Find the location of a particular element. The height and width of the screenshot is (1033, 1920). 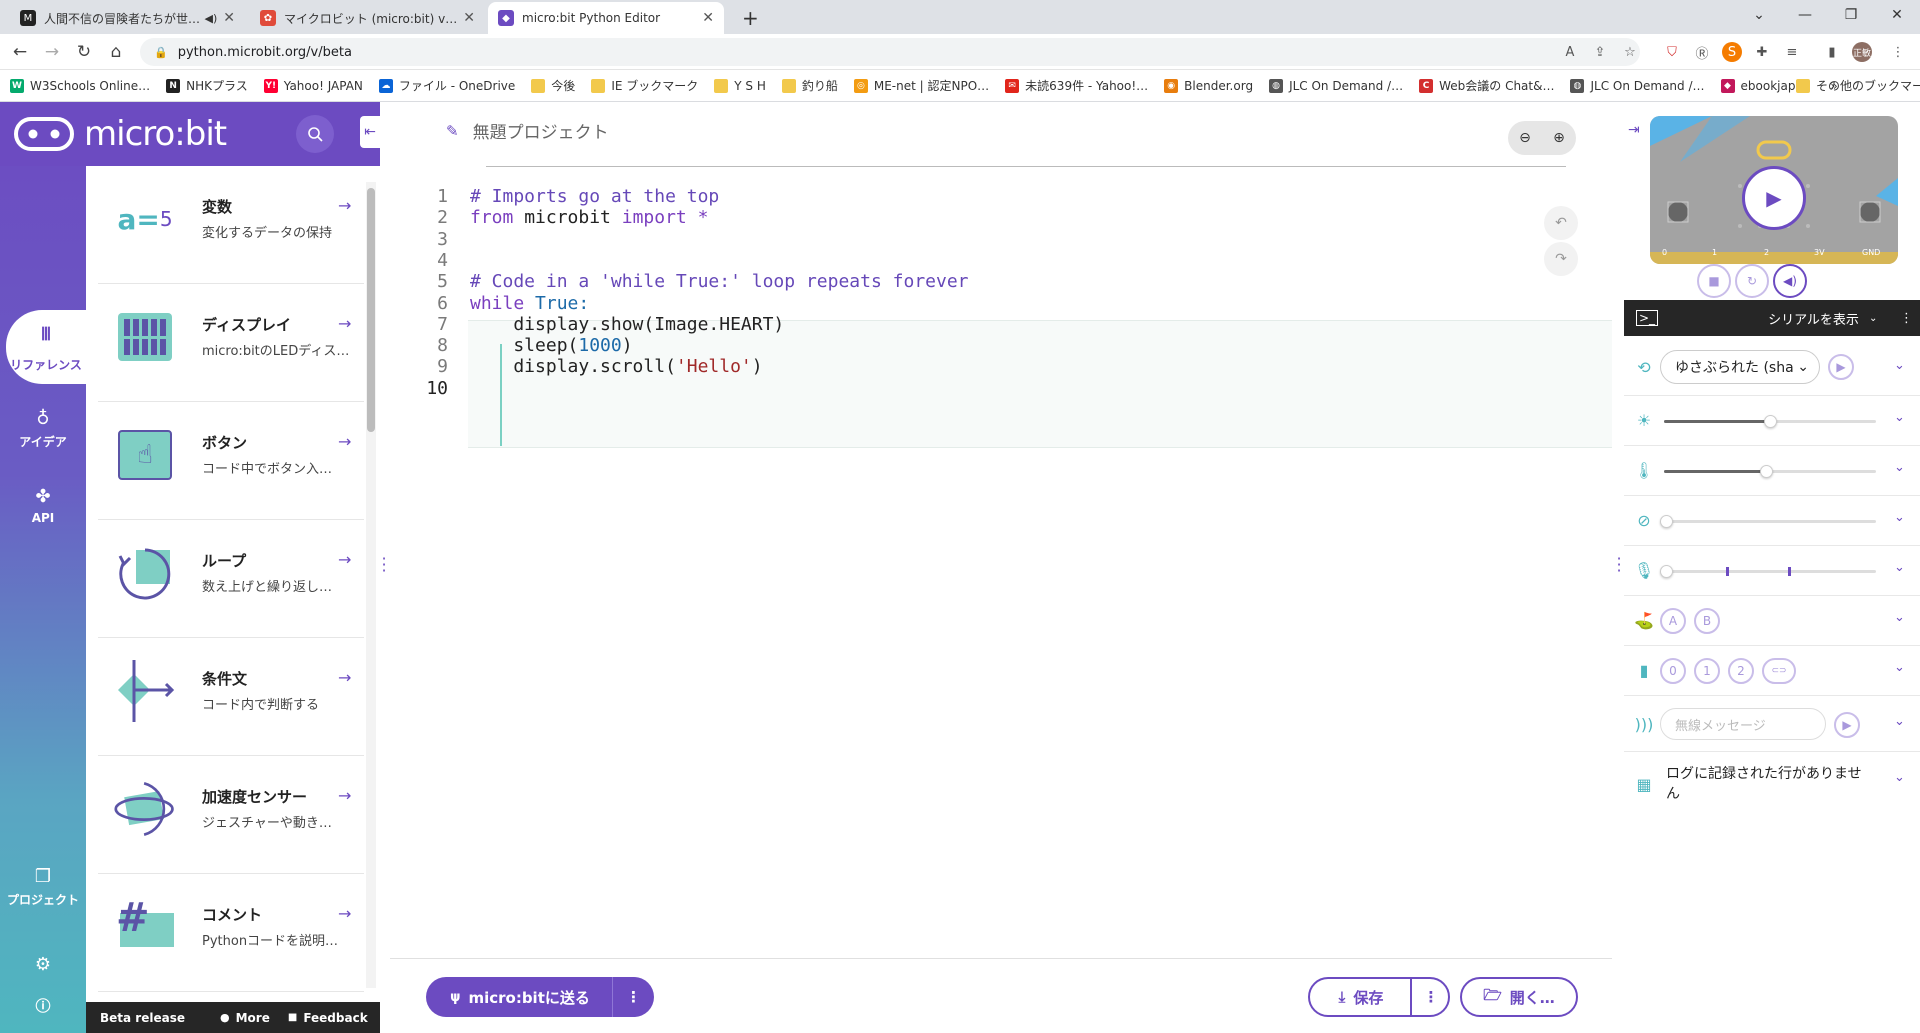

simulator-play-button: ▶ is located at coordinates (1774, 198).